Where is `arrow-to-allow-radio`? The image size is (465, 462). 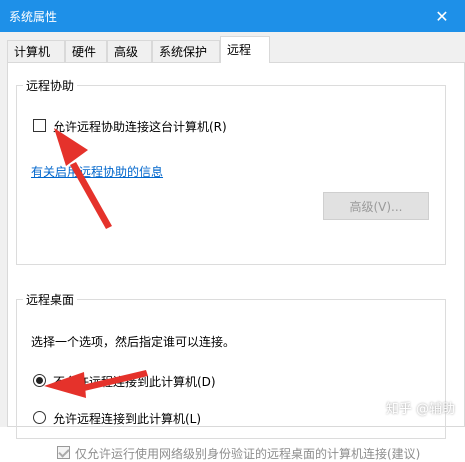
arrow-to-allow-radio is located at coordinates (96, 384).